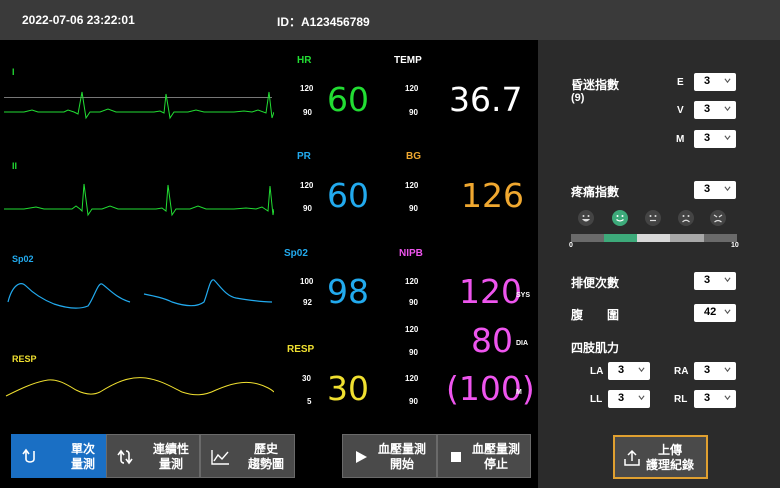 This screenshot has height=488, width=780. I want to click on nipb-m-low-limit: 90, so click(413, 401).